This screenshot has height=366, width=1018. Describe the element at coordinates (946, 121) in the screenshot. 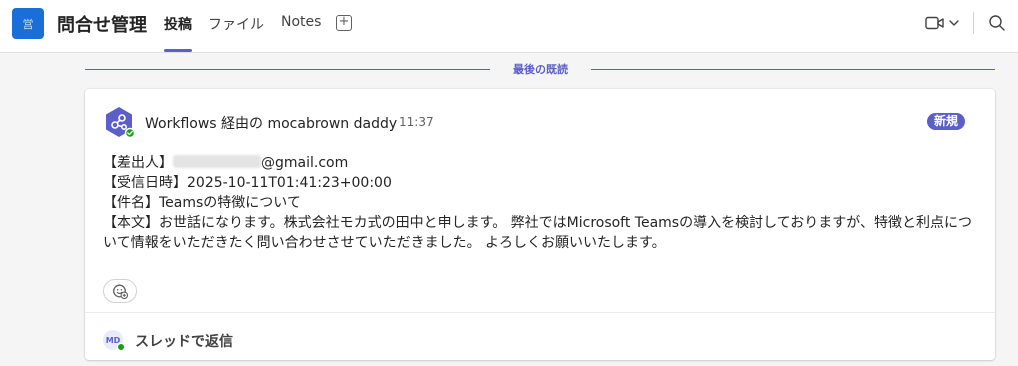

I see `new-badge: 新規` at that location.